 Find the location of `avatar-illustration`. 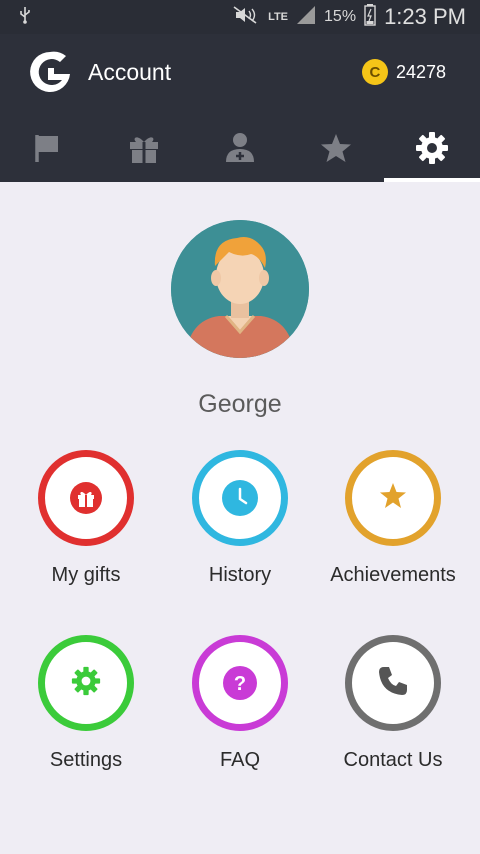

avatar-illustration is located at coordinates (240, 289).